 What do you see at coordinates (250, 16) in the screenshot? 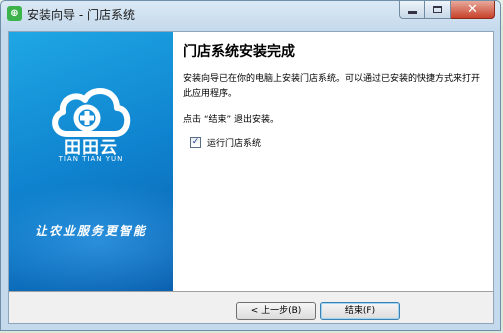
I see `title-bar: ⊕ 安装向导 - 门店系统 ✕` at bounding box center [250, 16].